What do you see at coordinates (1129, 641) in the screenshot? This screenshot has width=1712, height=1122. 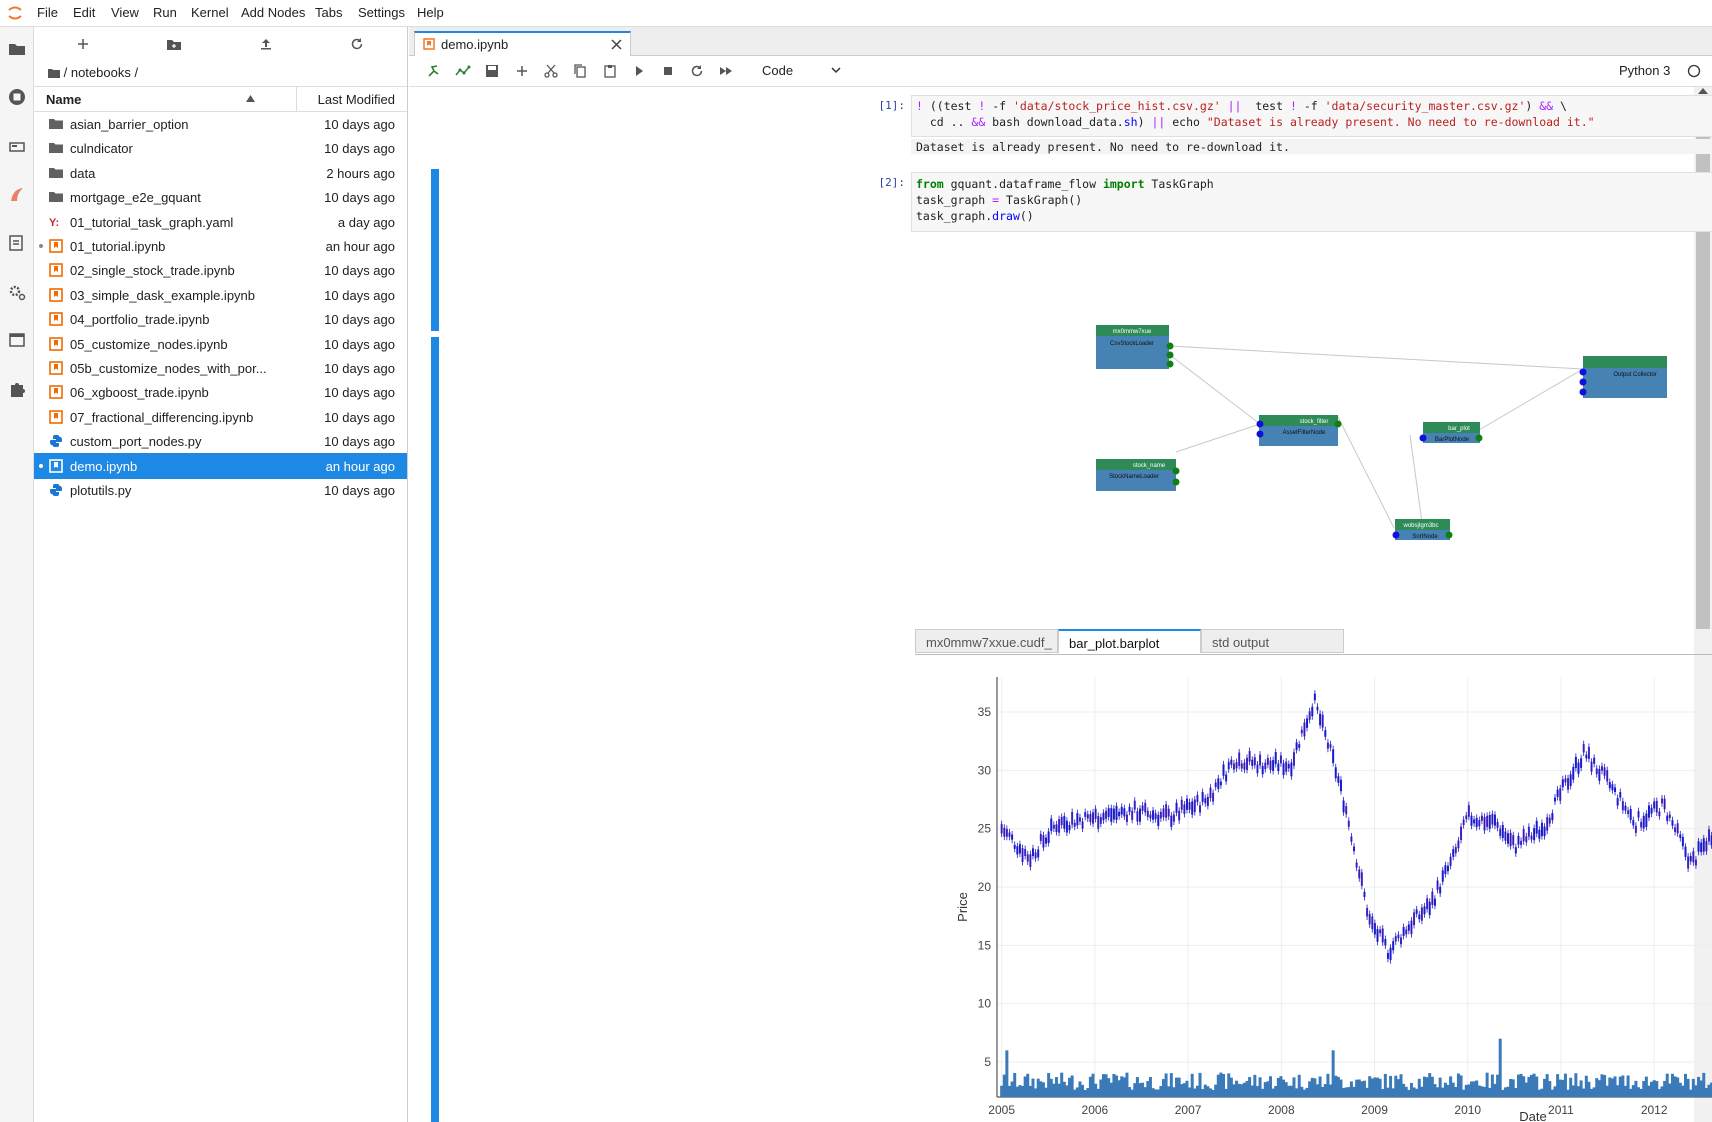 I see `output-tab-barplot: bar_plot.barplot` at bounding box center [1129, 641].